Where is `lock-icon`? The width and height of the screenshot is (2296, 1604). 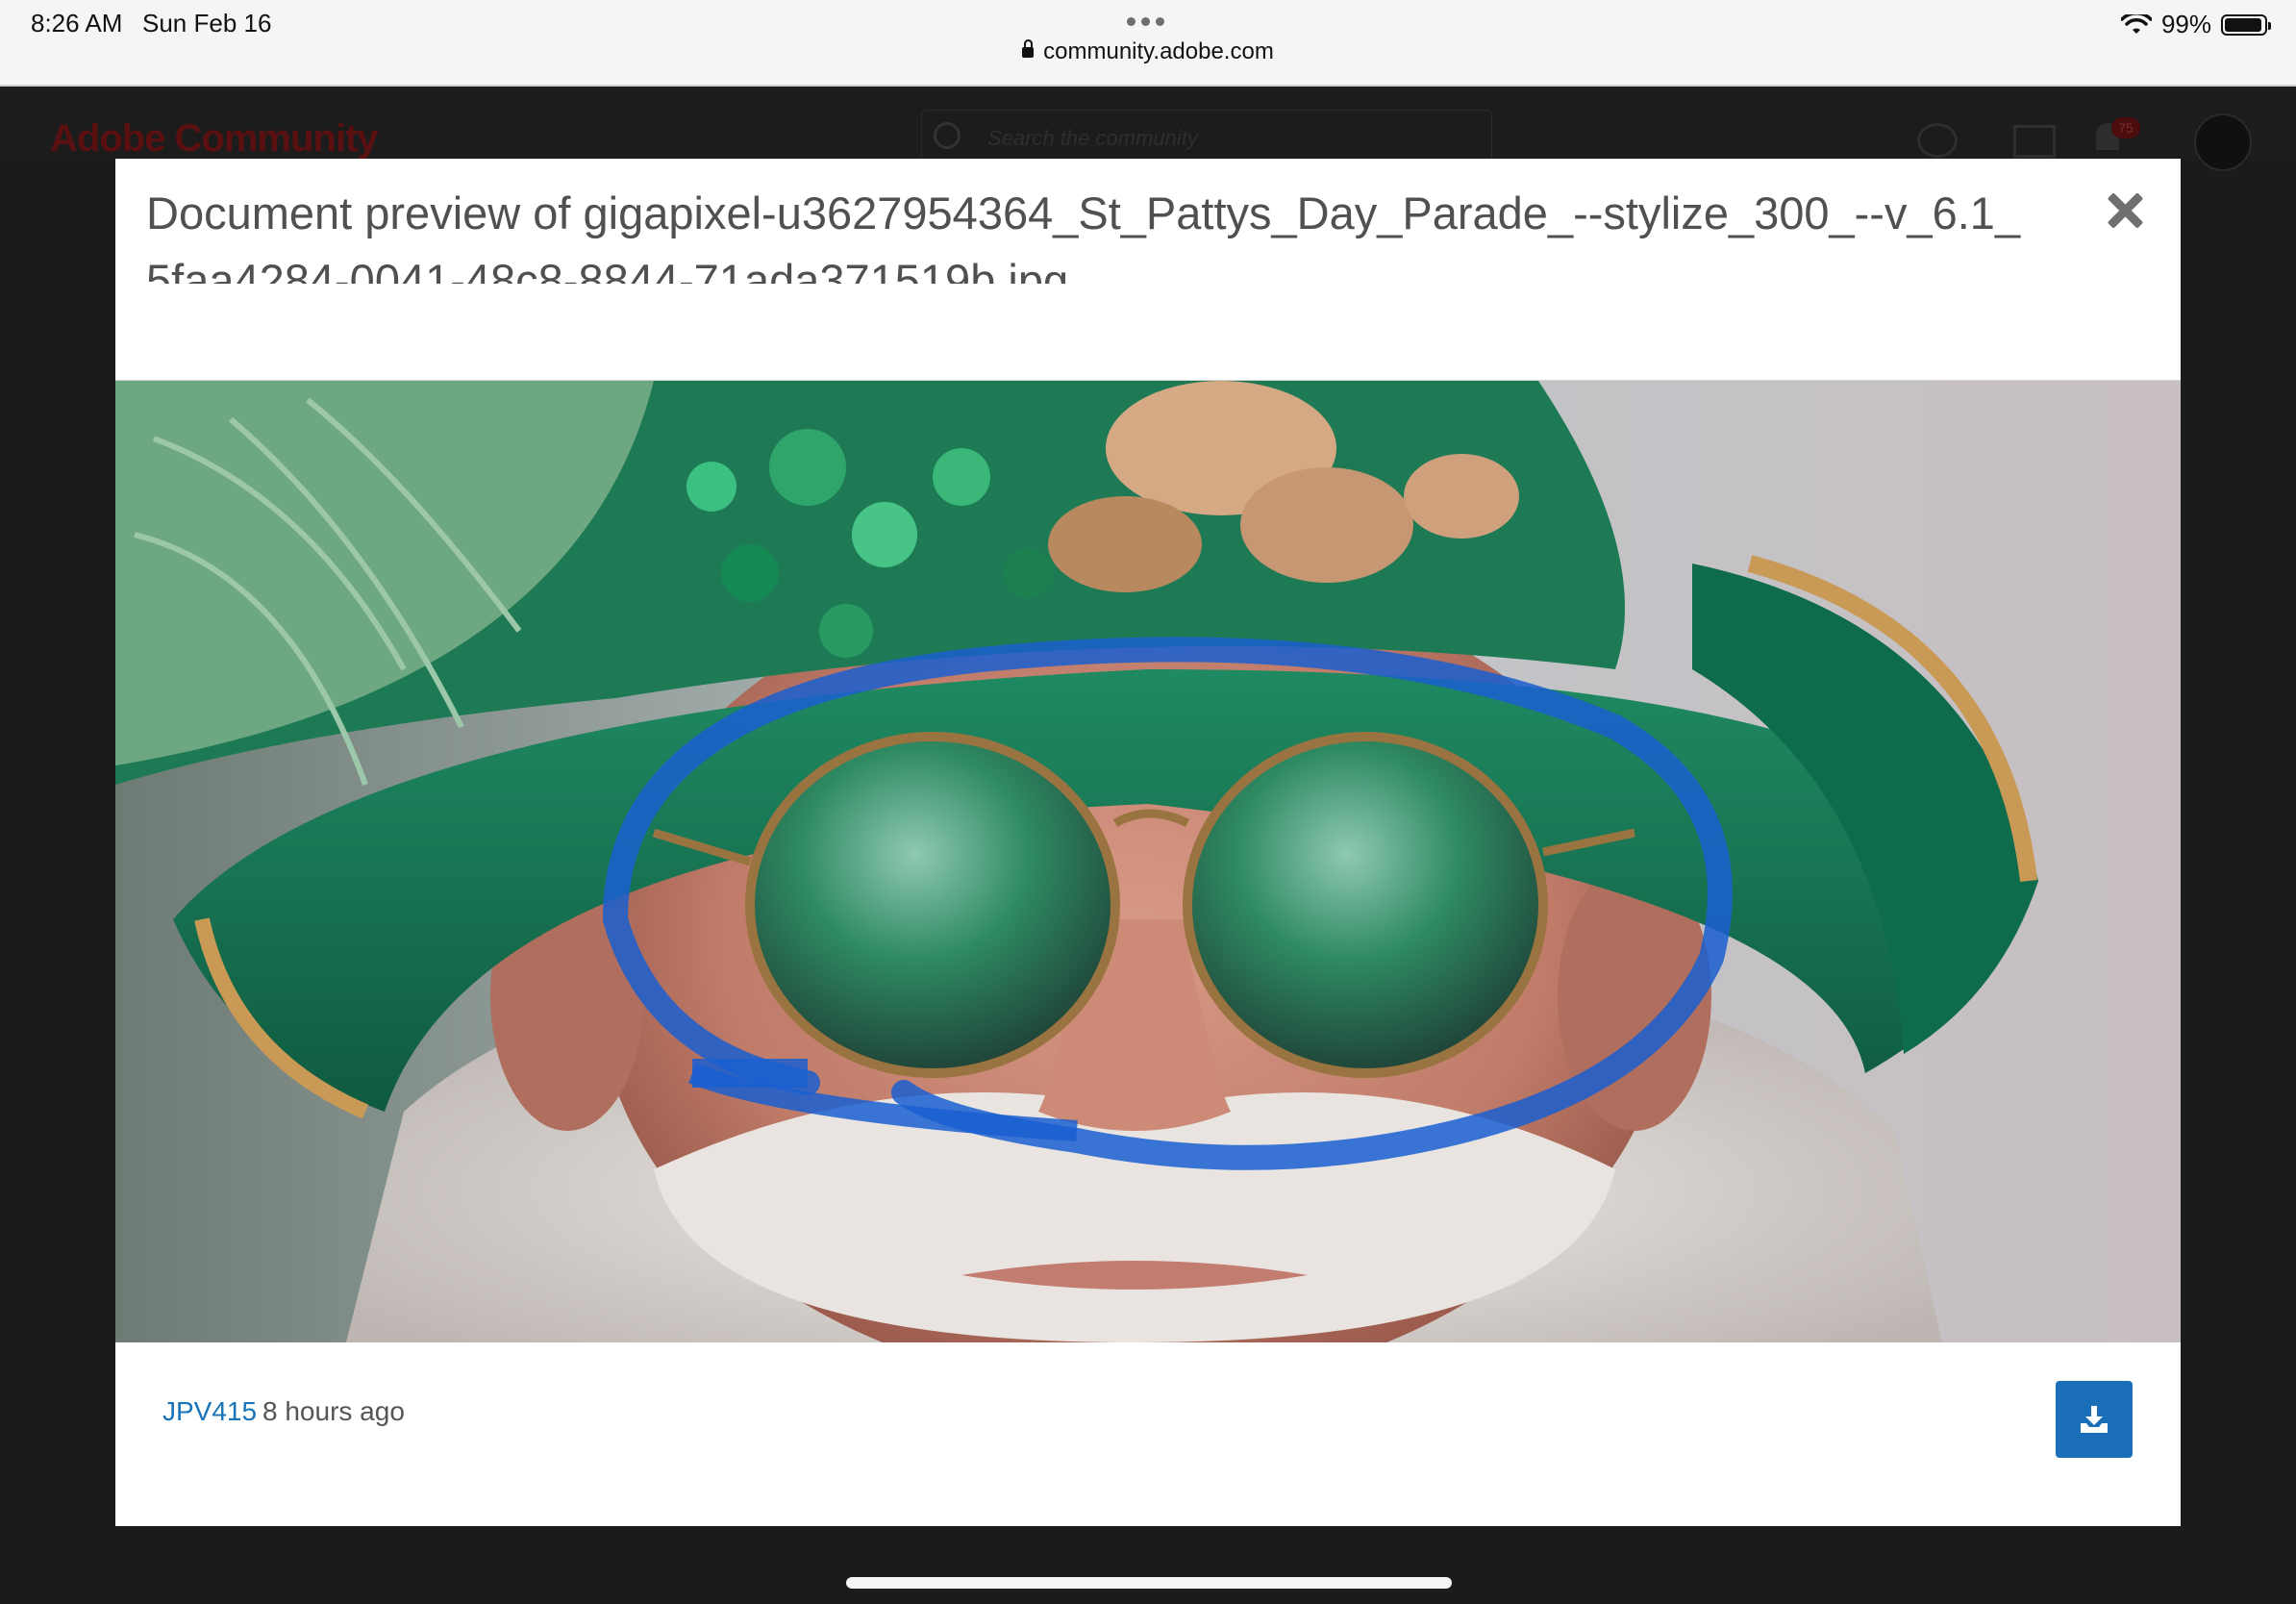
lock-icon is located at coordinates (1028, 48).